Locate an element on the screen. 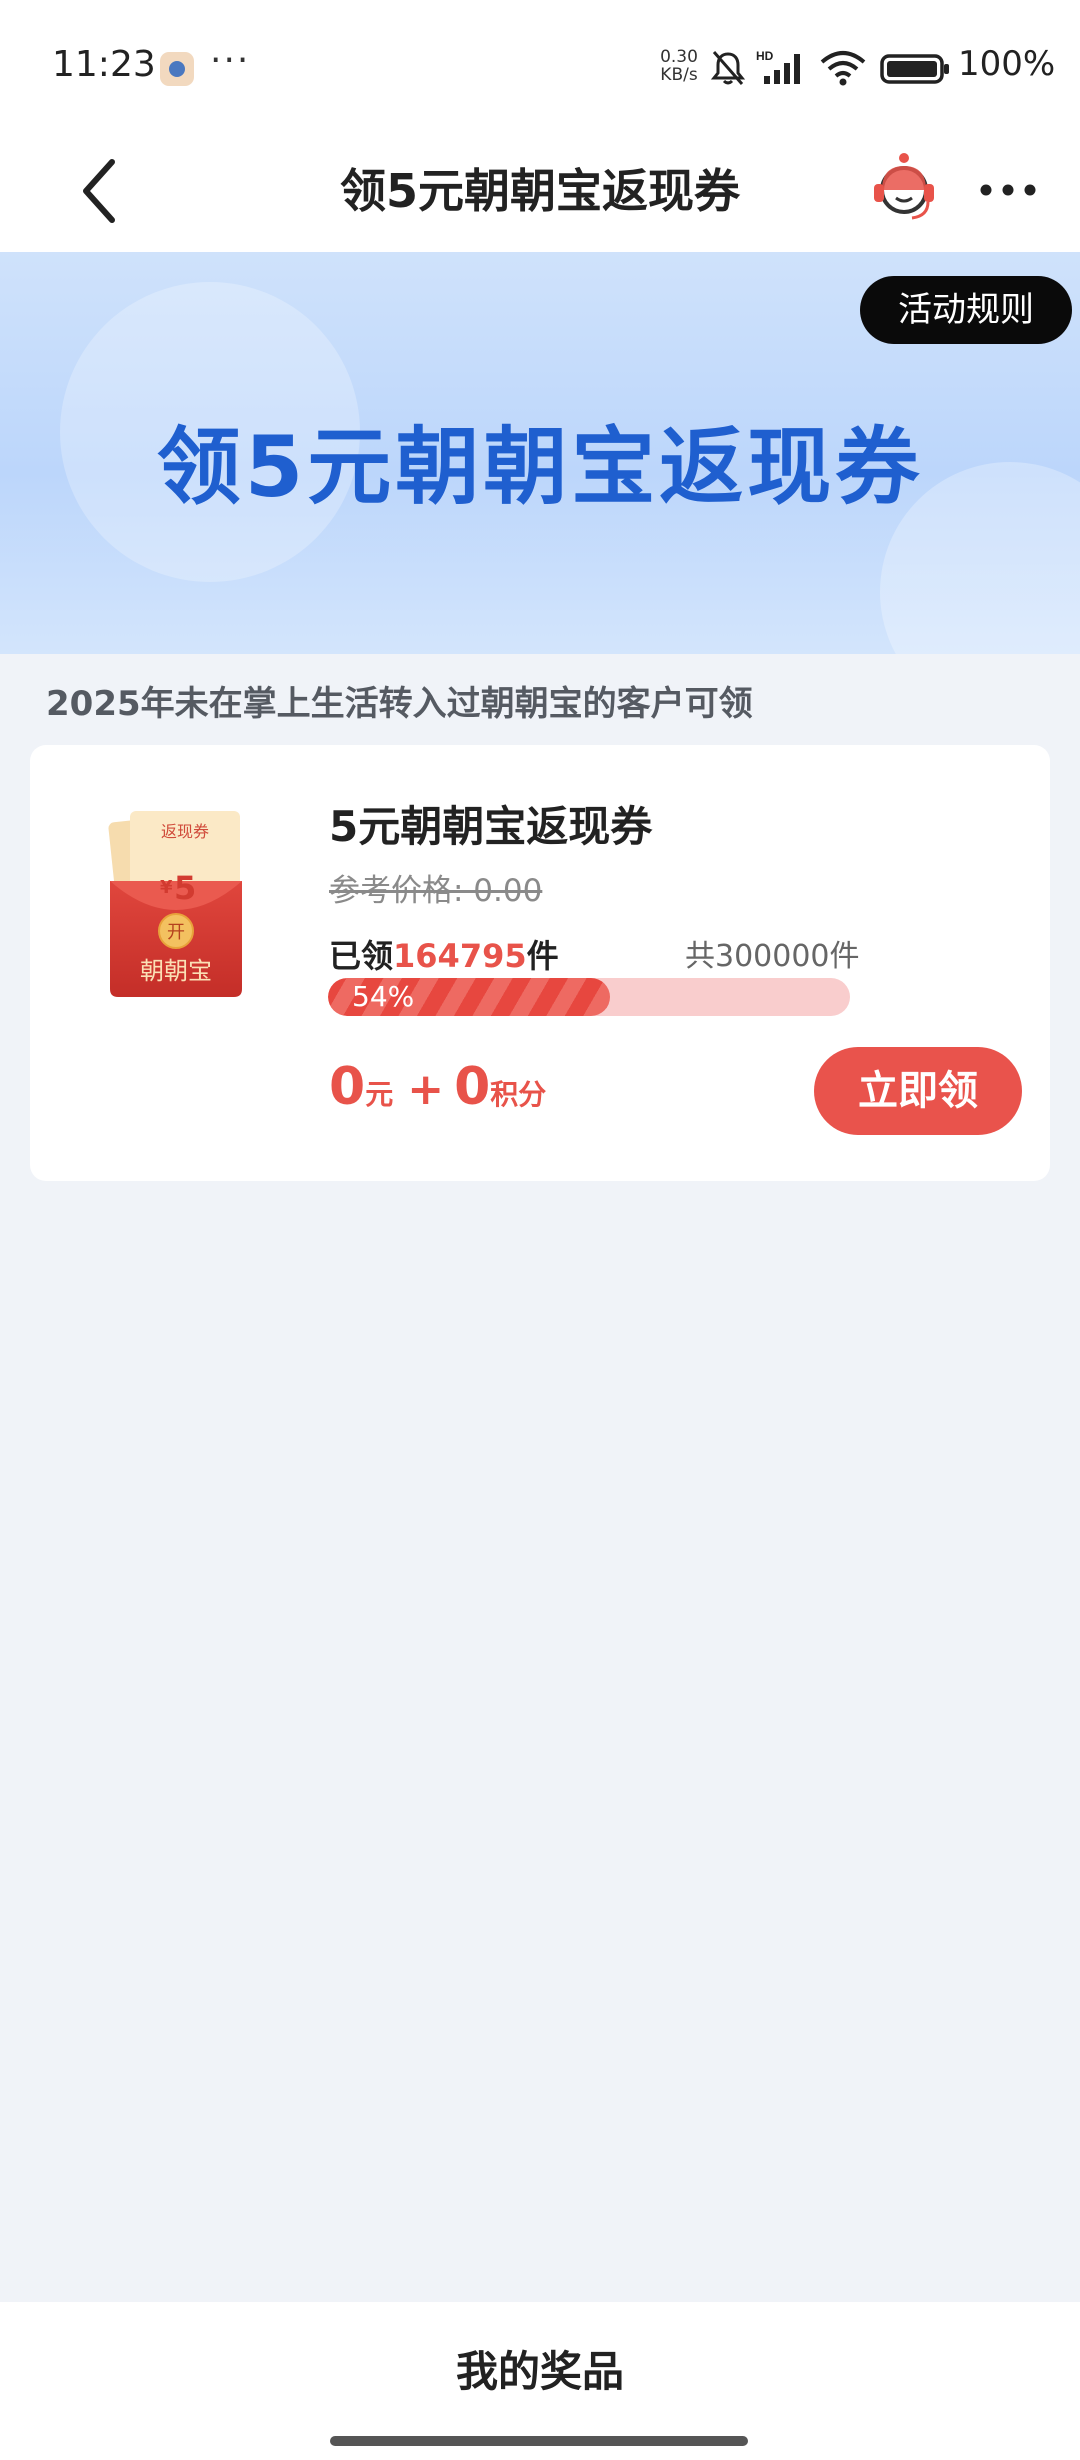 This screenshot has width=1080, height=2460. customer-service-icon is located at coordinates (904, 188).